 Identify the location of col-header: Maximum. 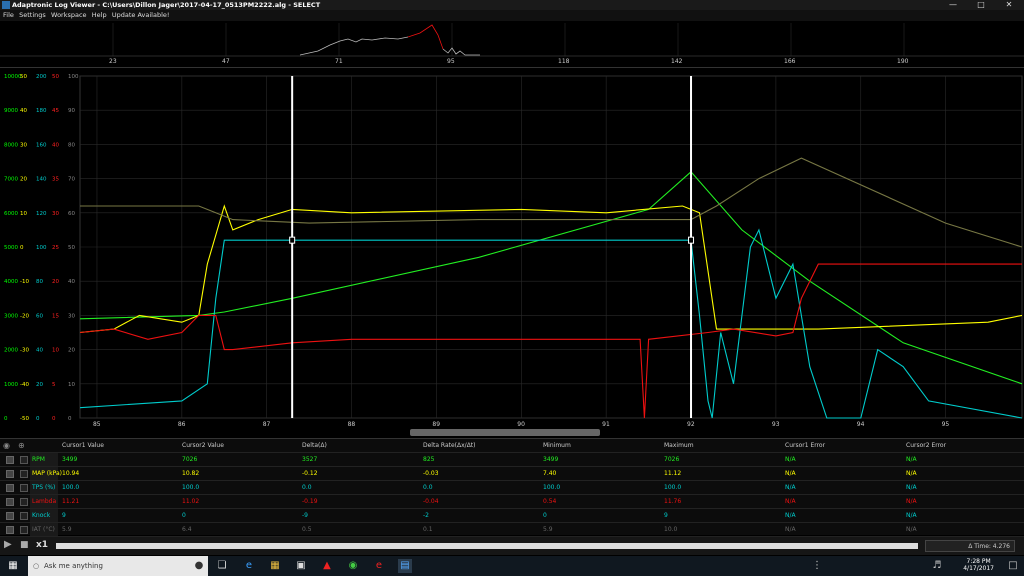
(679, 445).